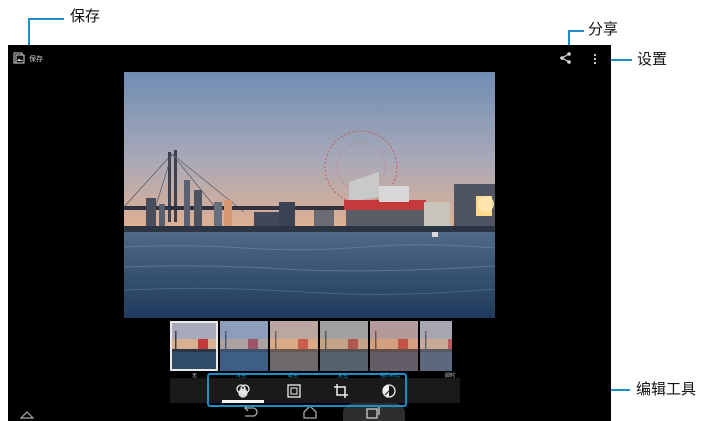 The image size is (709, 421). Describe the element at coordinates (244, 346) in the screenshot. I see `thumb-cool` at that location.